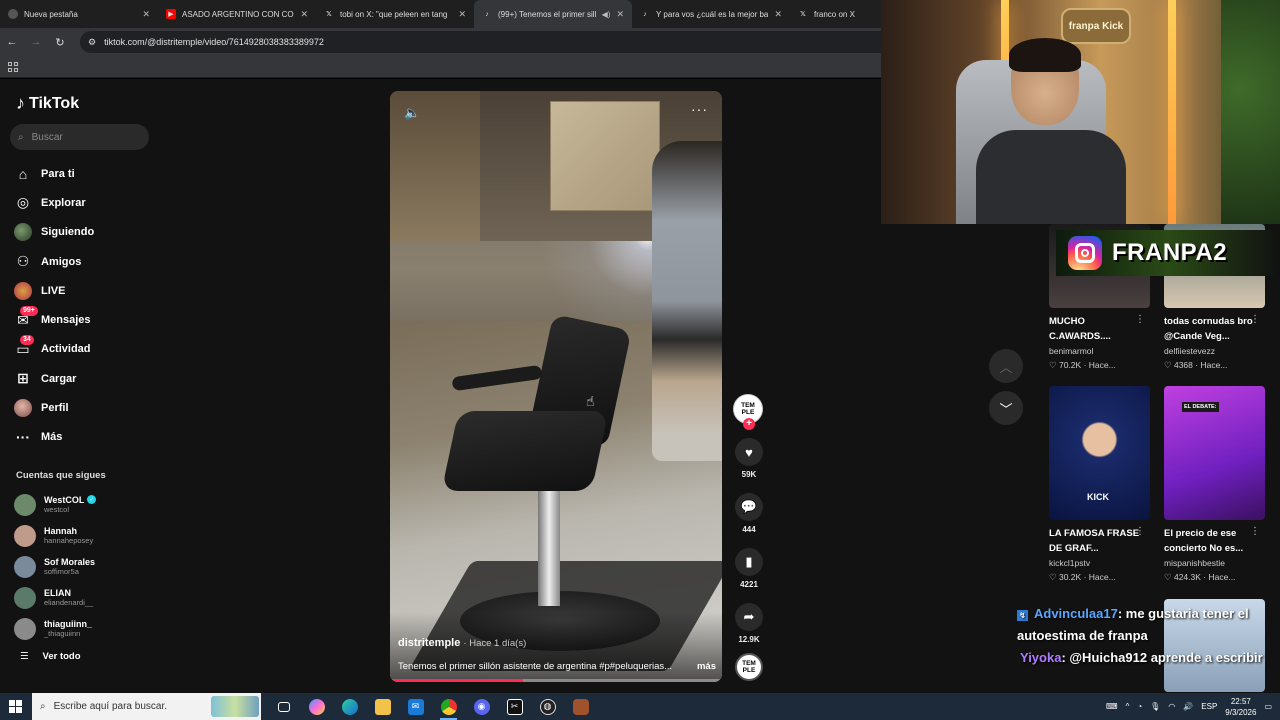 The image size is (1280, 720). Describe the element at coordinates (43, 706) in the screenshot. I see `search-icon: ⌕` at that location.